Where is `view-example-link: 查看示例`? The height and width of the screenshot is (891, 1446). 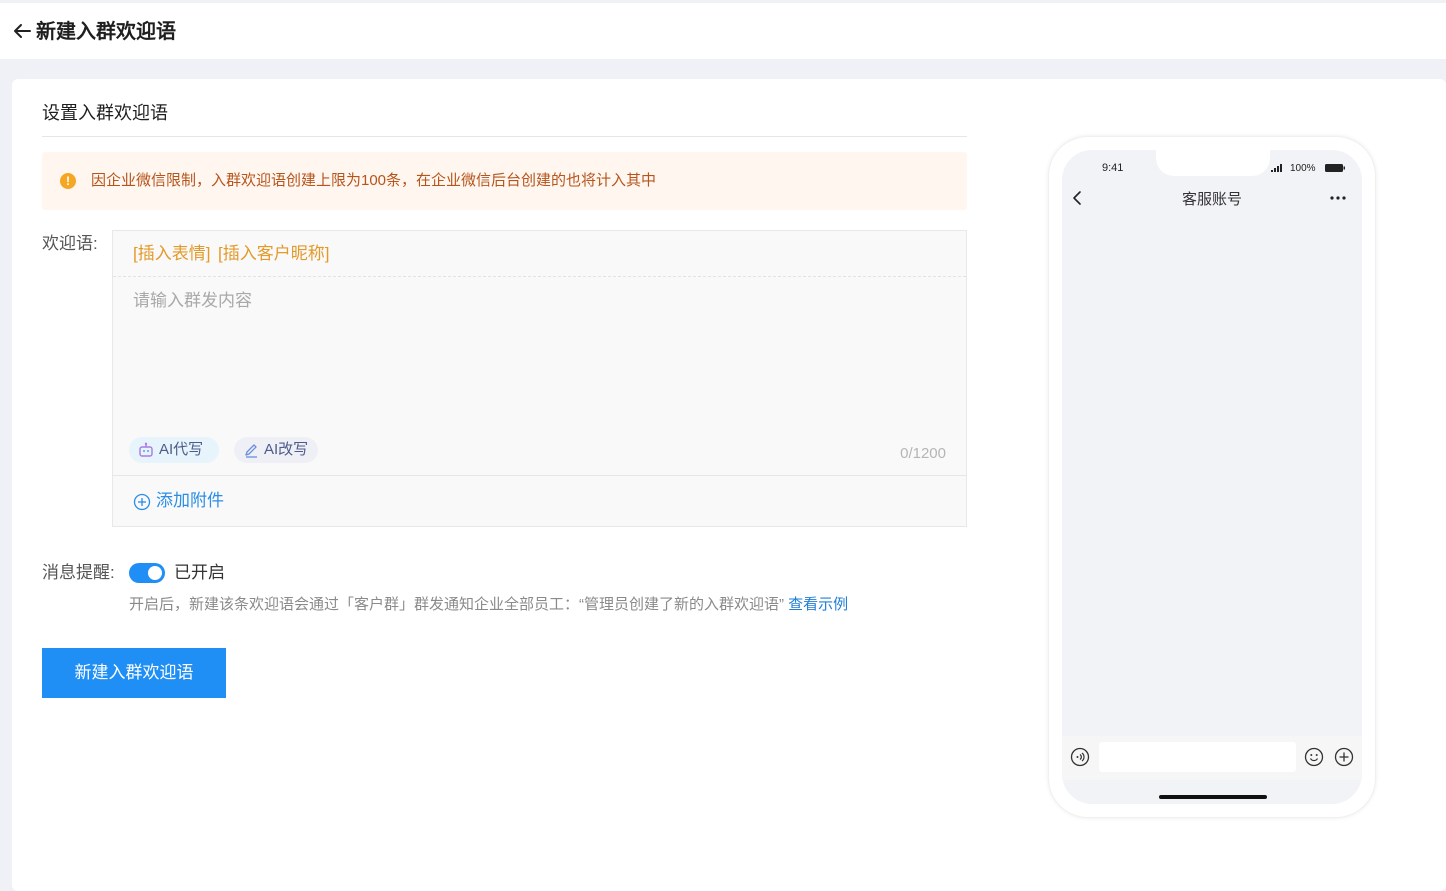 view-example-link: 查看示例 is located at coordinates (818, 604).